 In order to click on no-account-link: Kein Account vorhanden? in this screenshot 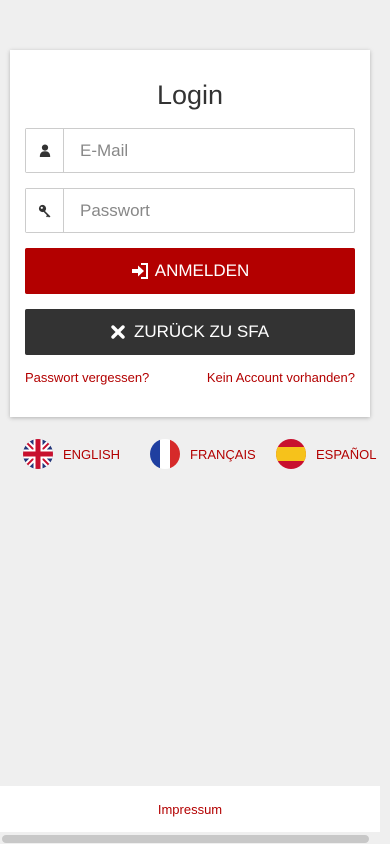, I will do `click(281, 377)`.